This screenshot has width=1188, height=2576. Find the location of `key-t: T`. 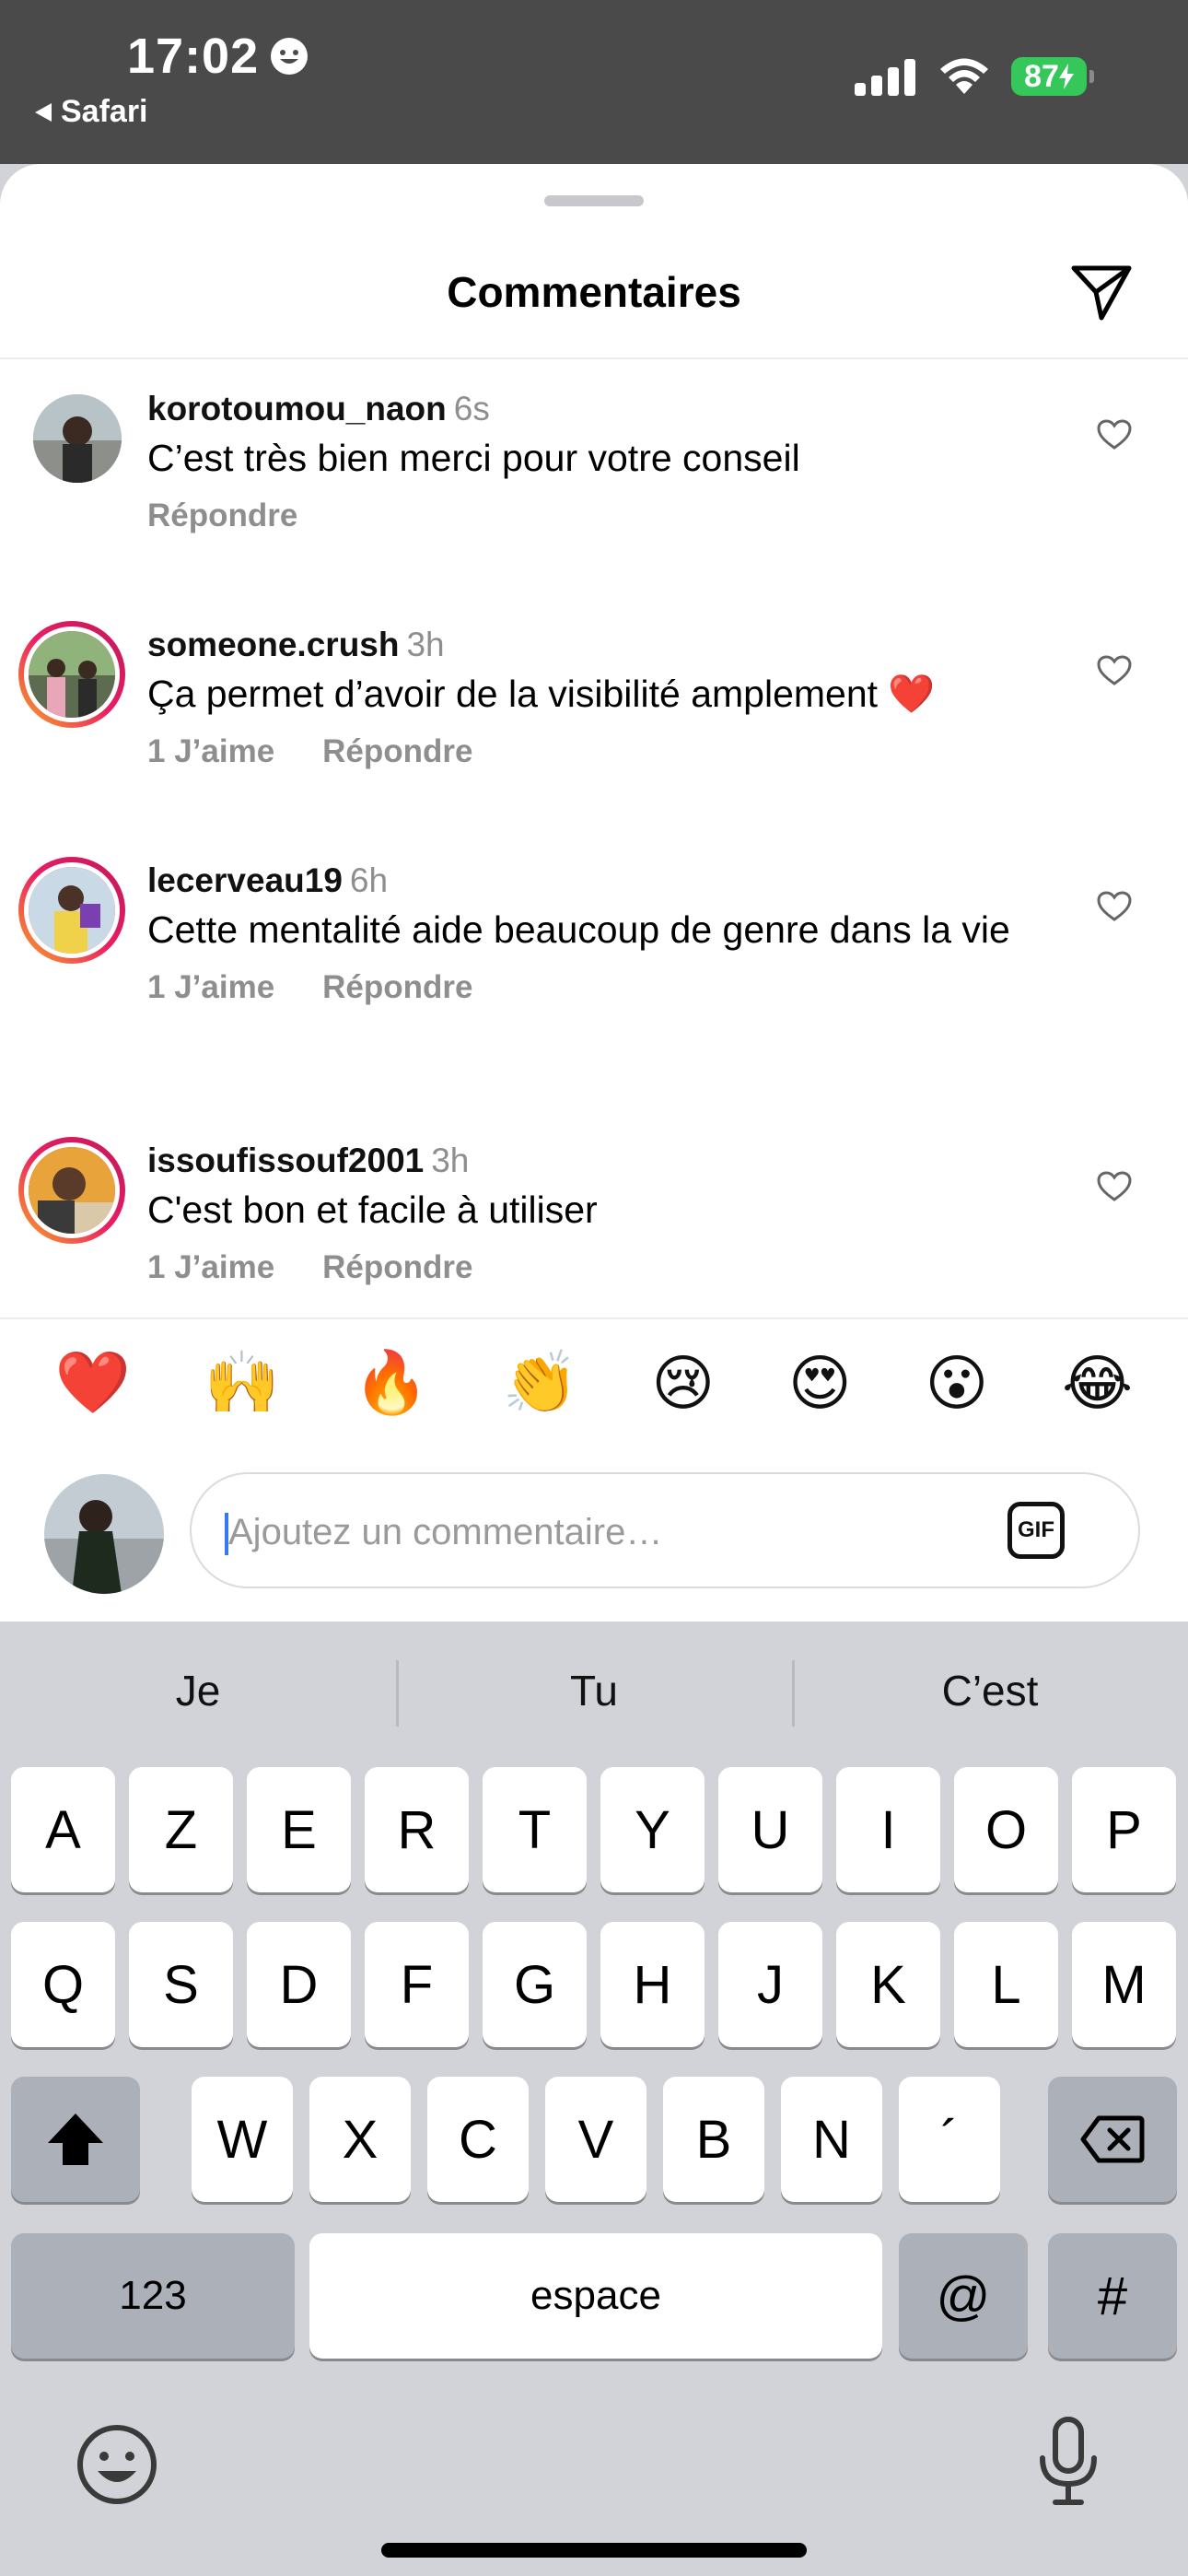

key-t: T is located at coordinates (535, 1829).